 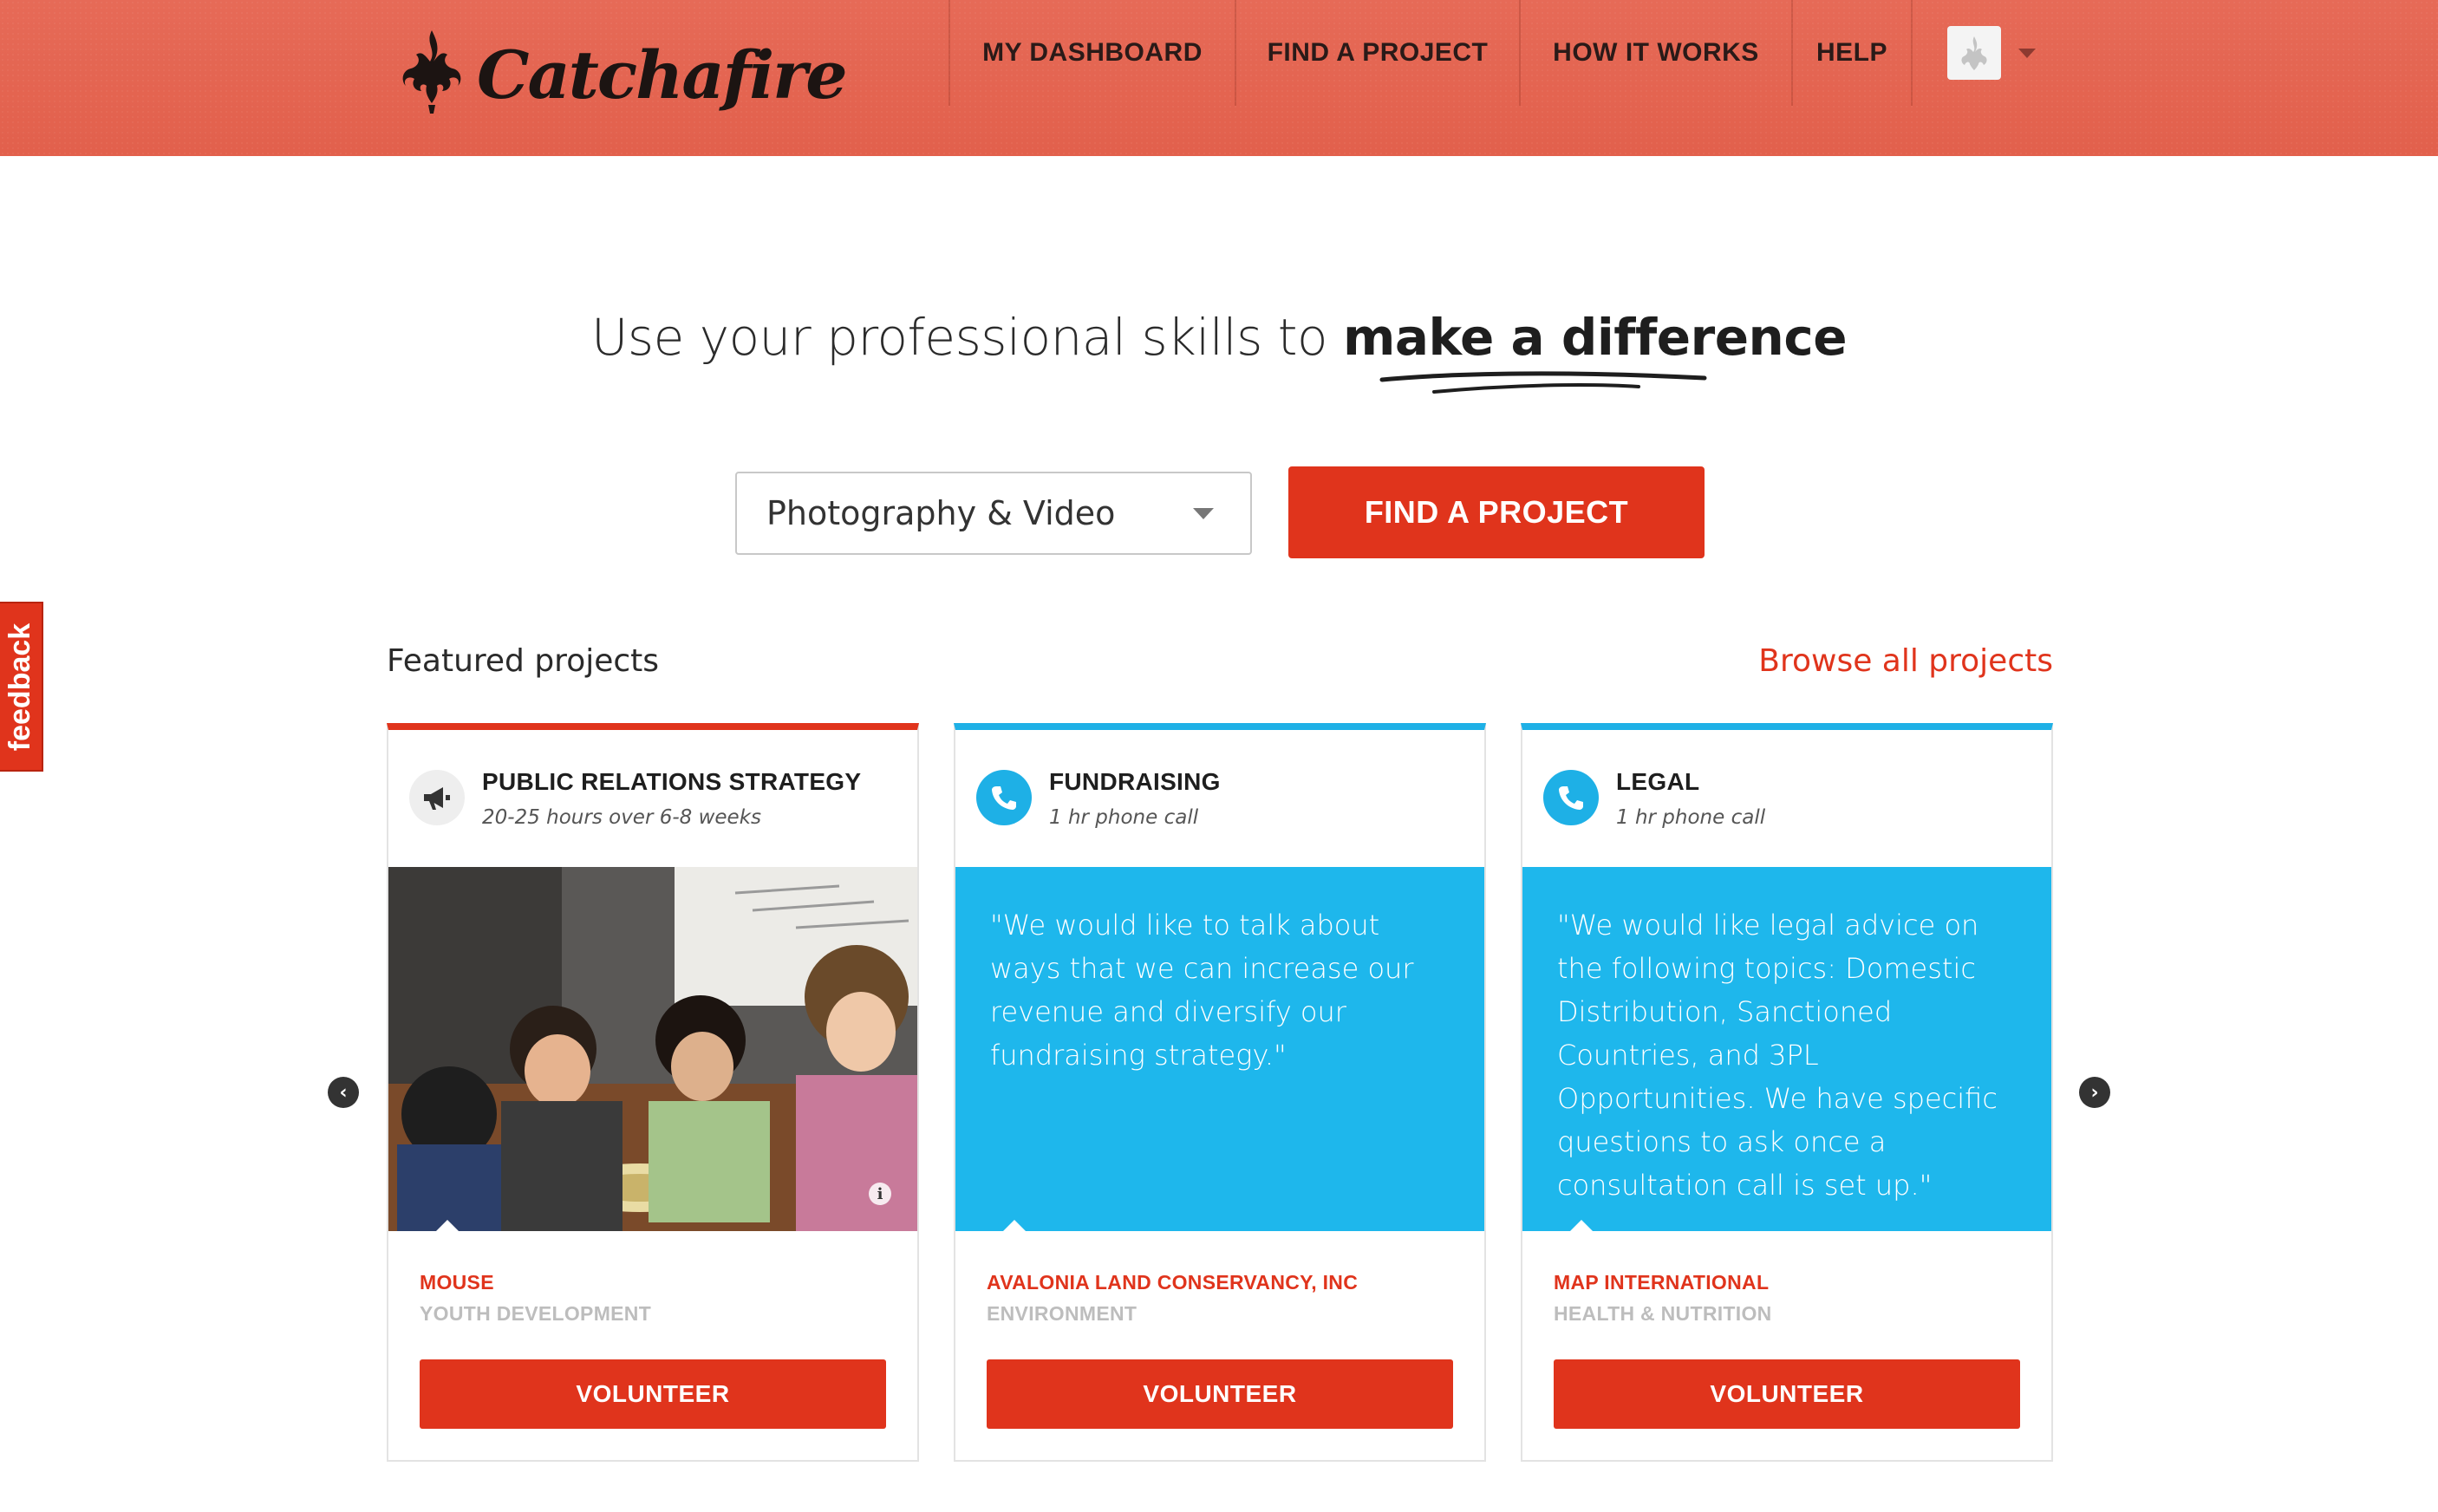 I want to click on classroom-photo, so click(x=652, y=1049).